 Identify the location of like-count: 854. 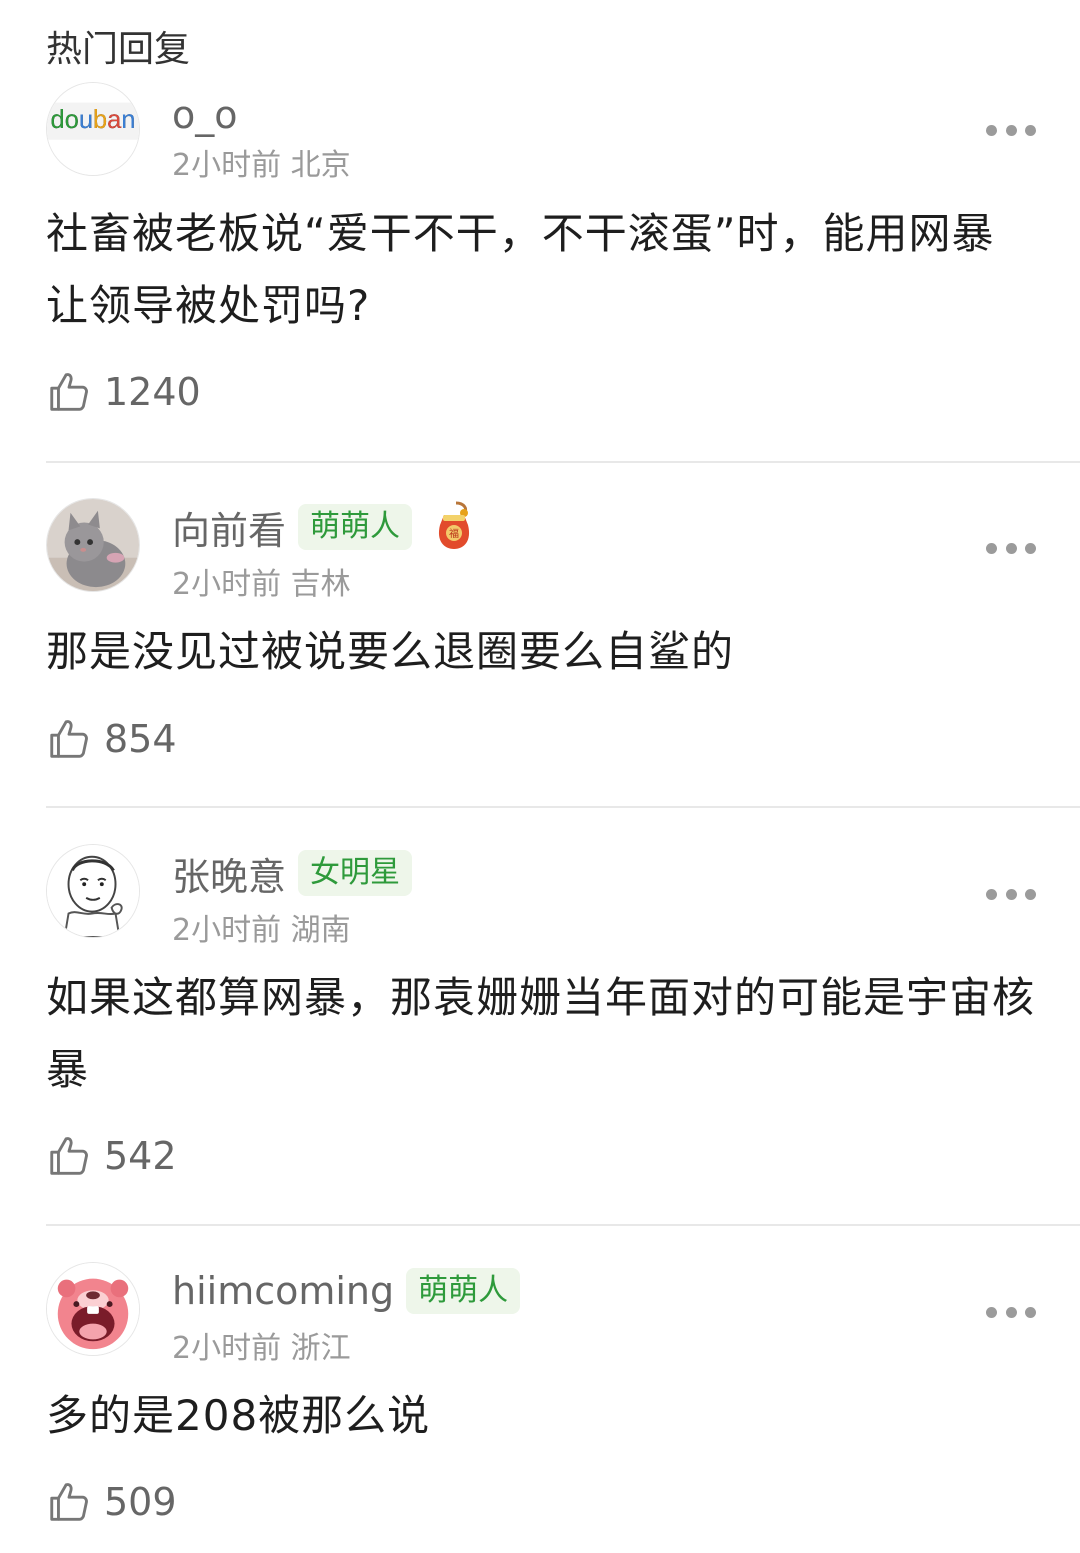
(140, 739).